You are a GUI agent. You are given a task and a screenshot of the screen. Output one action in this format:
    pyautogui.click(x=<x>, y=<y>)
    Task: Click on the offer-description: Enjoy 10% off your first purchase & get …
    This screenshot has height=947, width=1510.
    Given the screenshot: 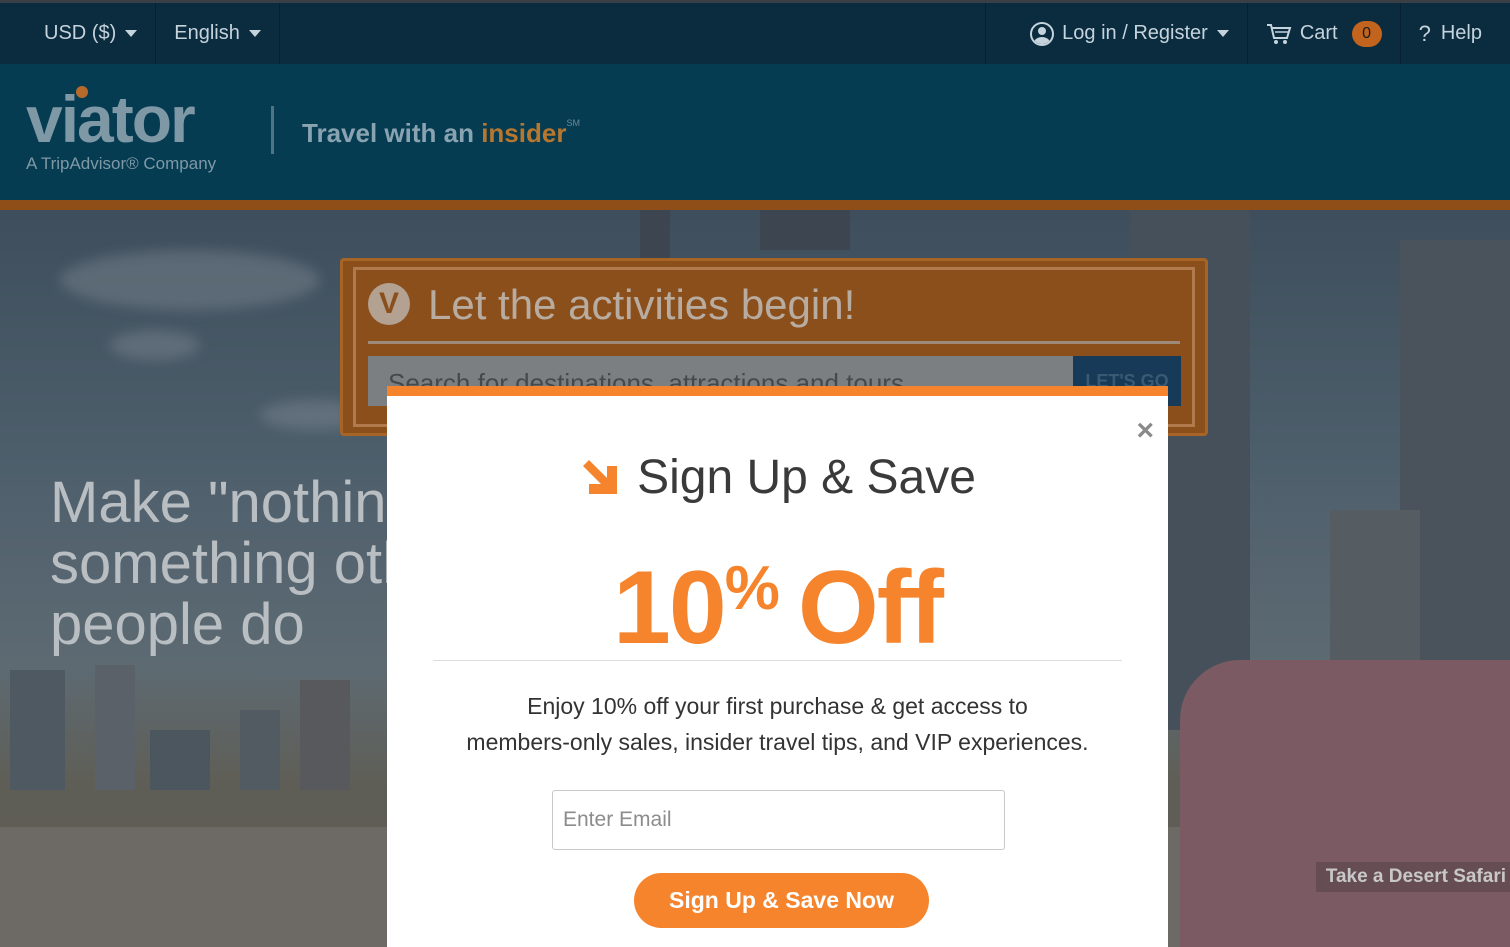 What is the action you would take?
    pyautogui.click(x=777, y=724)
    